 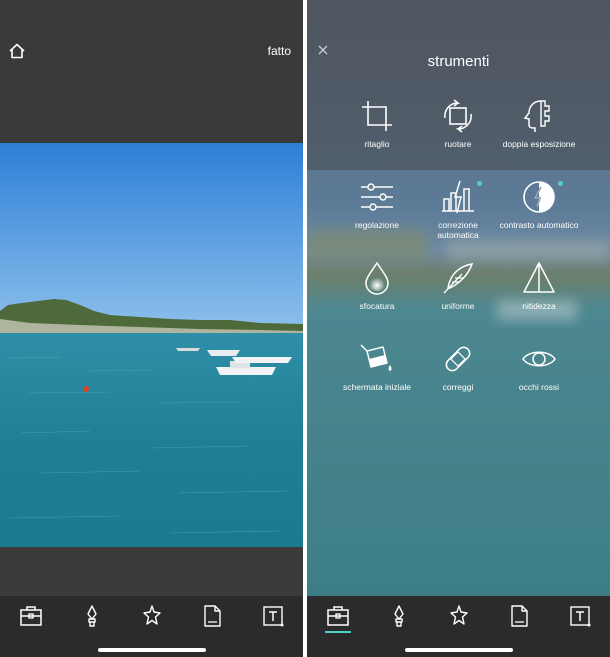 I want to click on tool-sharpen: nitidezza, so click(x=539, y=285).